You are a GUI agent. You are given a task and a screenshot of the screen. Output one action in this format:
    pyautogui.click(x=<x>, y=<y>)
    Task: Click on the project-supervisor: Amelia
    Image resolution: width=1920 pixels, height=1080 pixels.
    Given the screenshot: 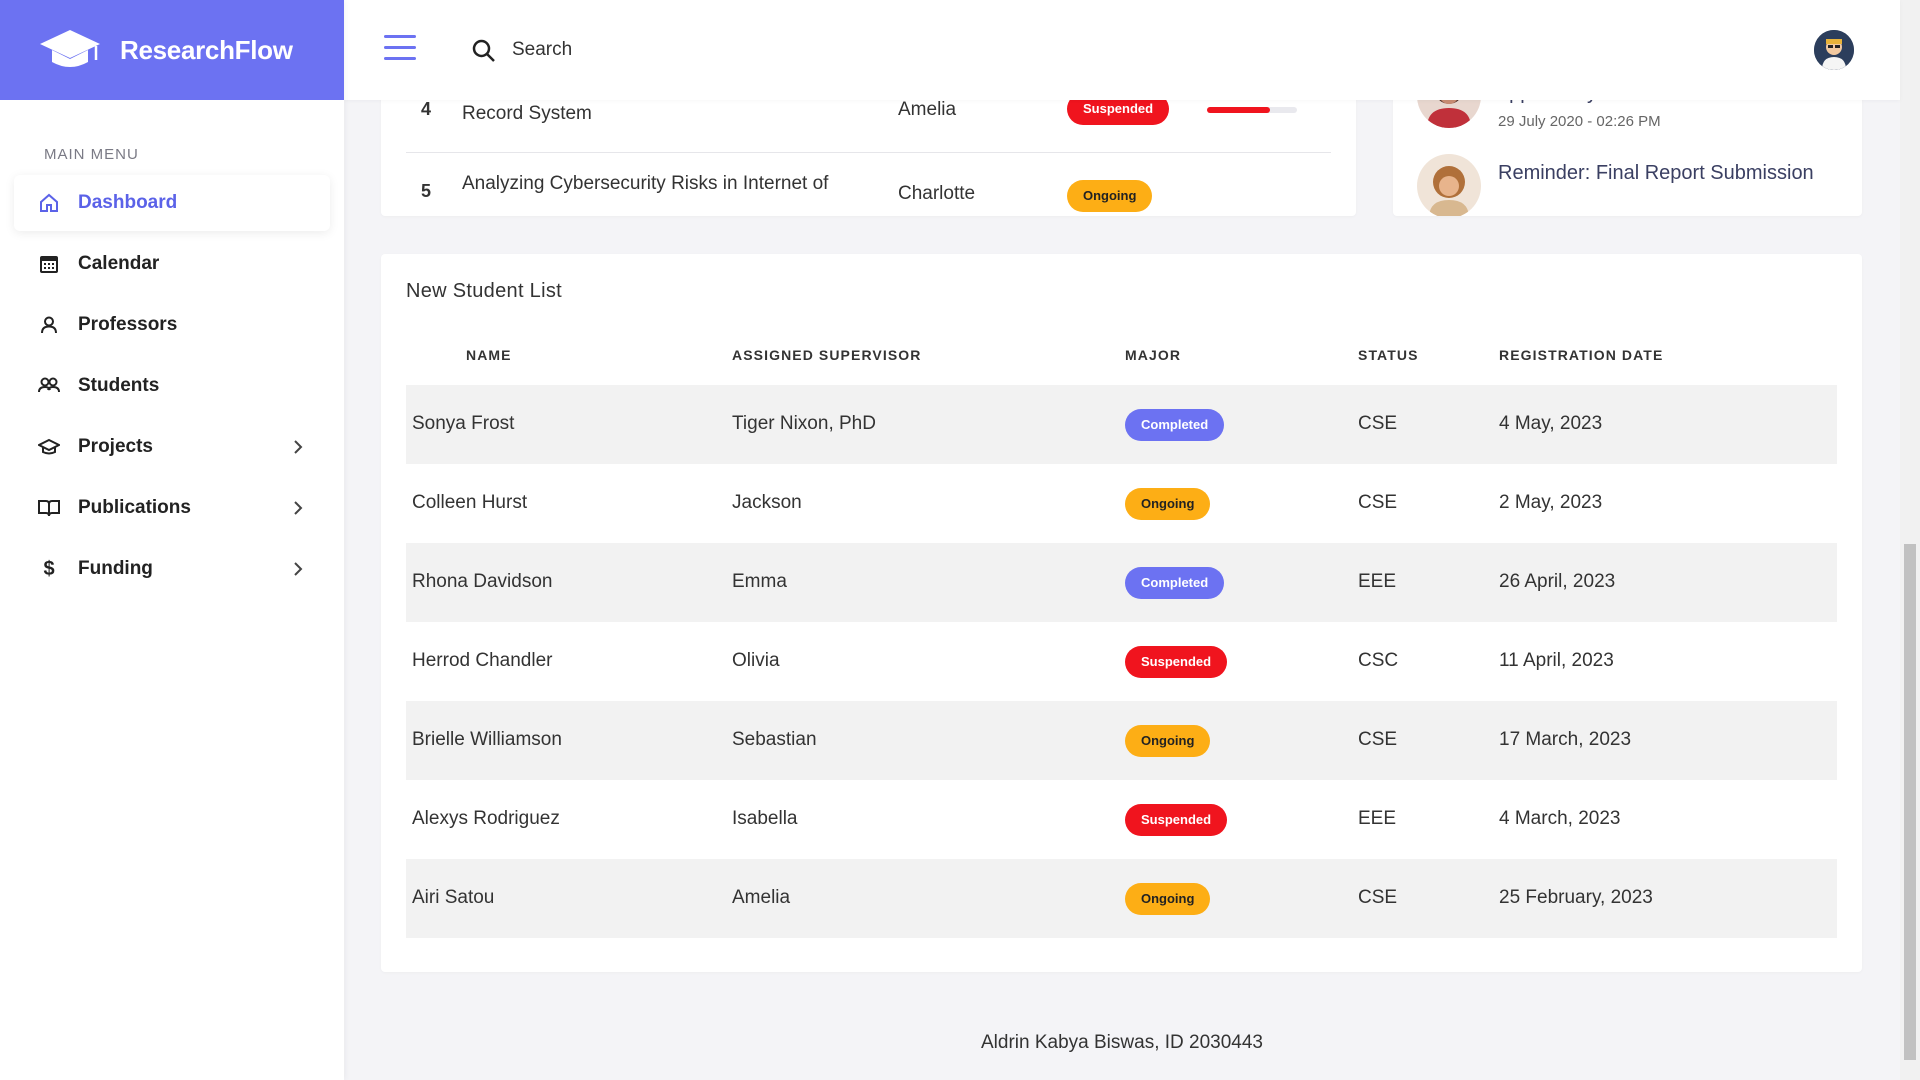 What is the action you would take?
    pyautogui.click(x=927, y=109)
    